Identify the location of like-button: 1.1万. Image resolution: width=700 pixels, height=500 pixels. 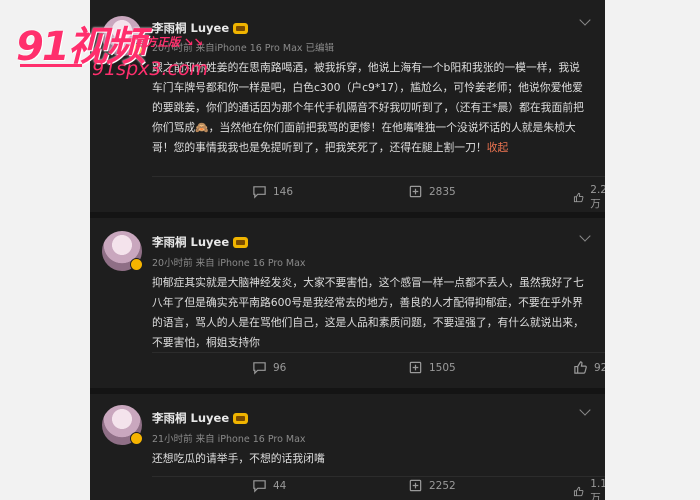
(589, 489).